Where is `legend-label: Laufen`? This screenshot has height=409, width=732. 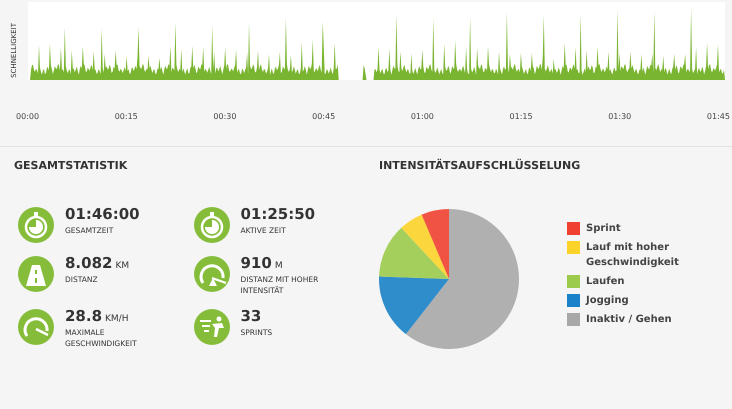 legend-label: Laufen is located at coordinates (606, 281).